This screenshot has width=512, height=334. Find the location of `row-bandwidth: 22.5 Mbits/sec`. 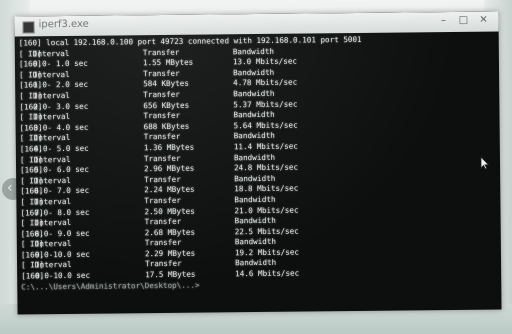

row-bandwidth: 22.5 Mbits/sec is located at coordinates (266, 231).